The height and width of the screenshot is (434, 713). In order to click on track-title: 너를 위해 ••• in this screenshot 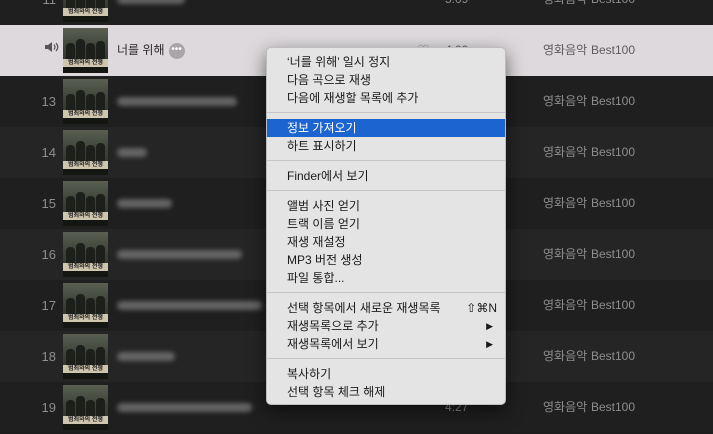, I will do `click(151, 50)`.